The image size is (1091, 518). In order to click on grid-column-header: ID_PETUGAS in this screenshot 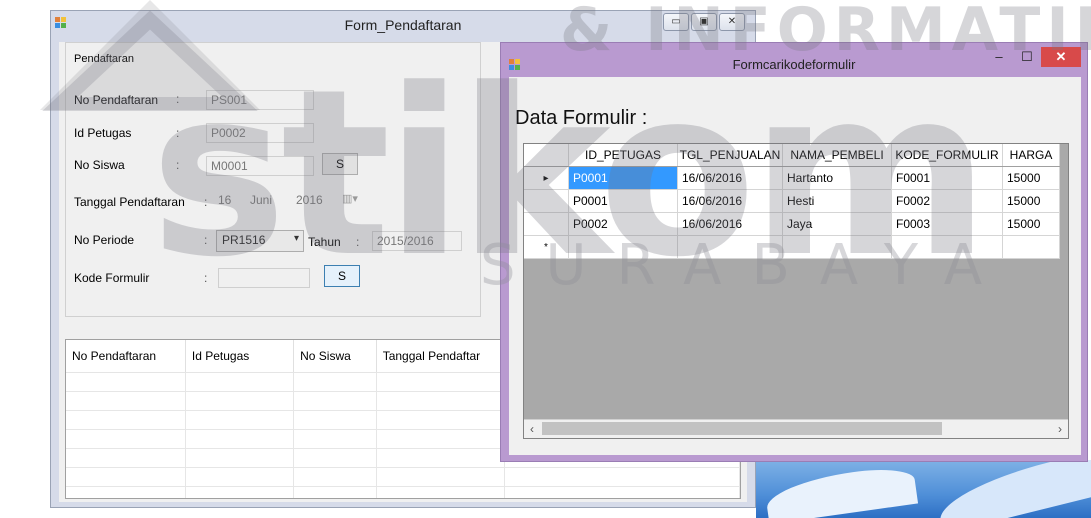, I will do `click(623, 155)`.